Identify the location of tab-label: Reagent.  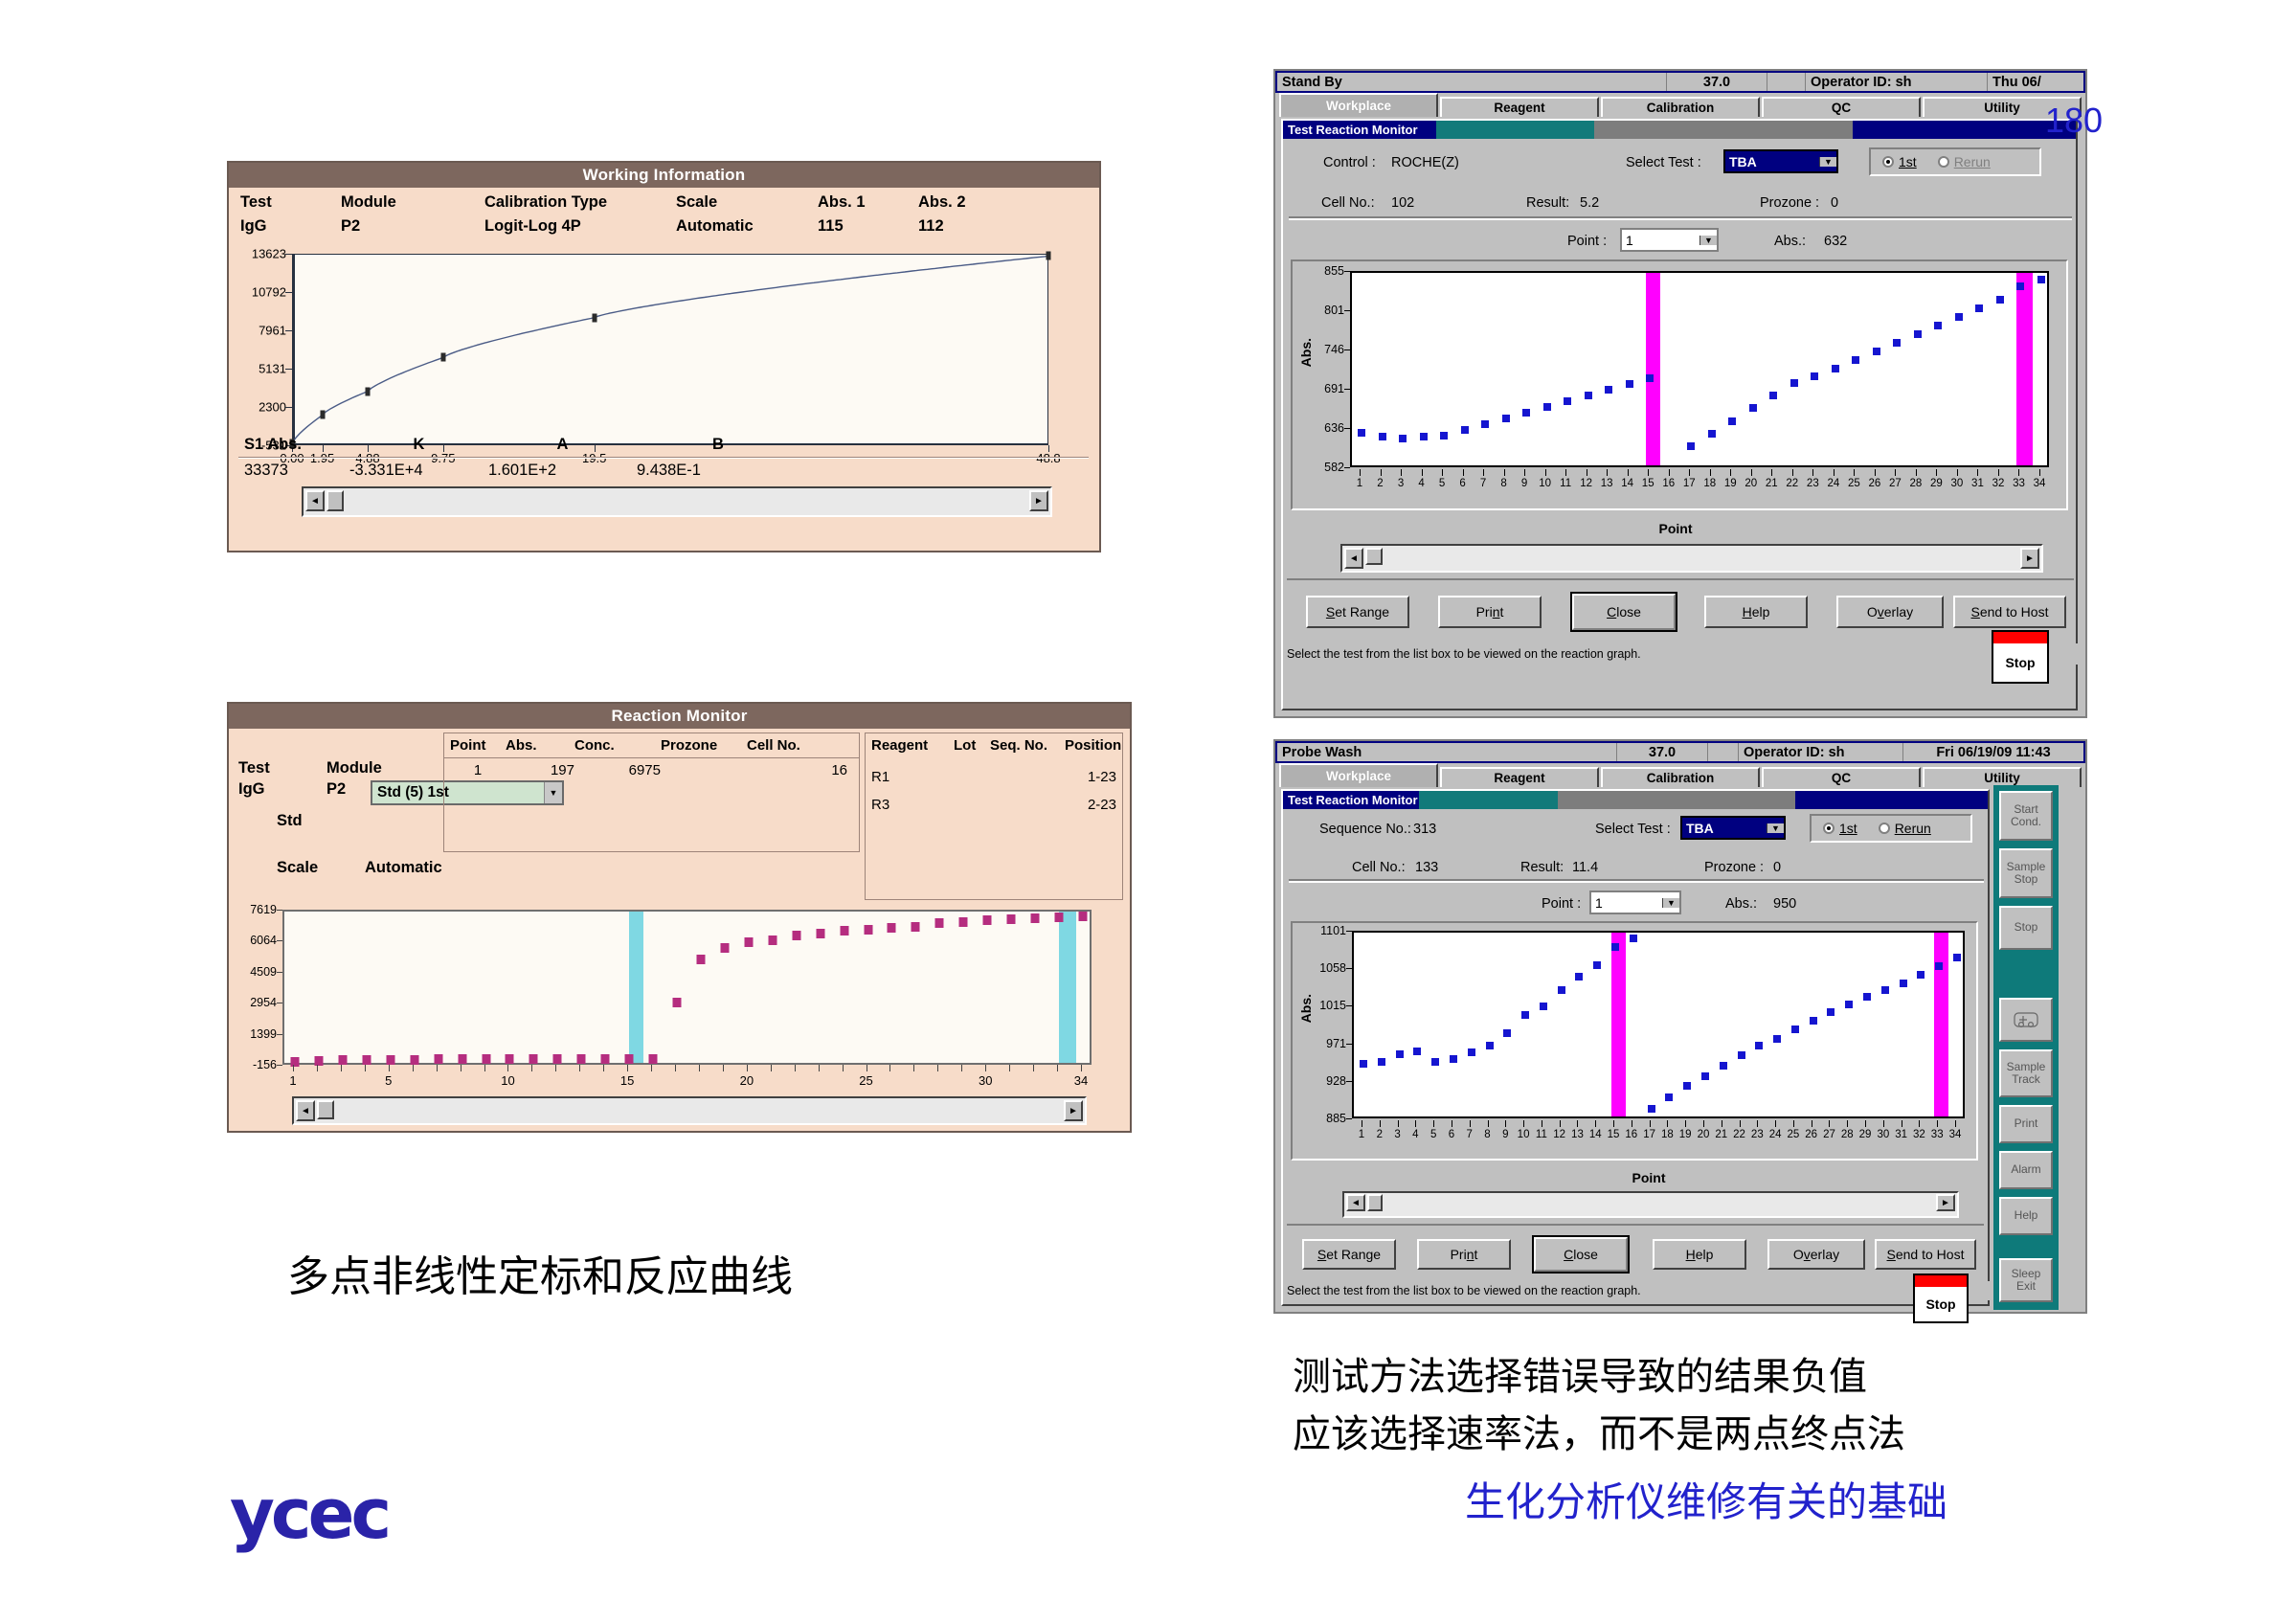
(1519, 778).